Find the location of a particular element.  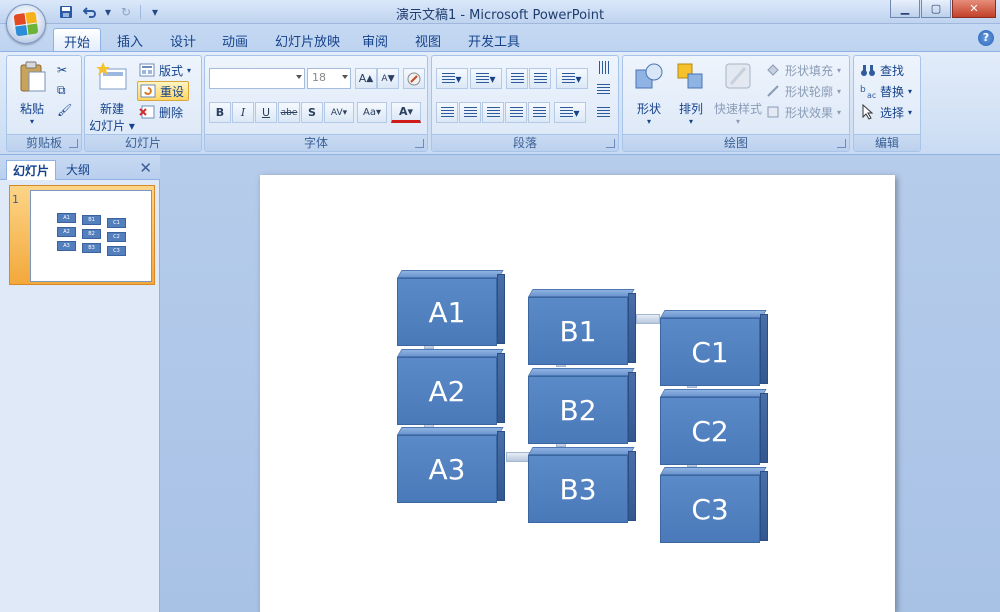

tab-slideshow: 幻灯片放映 is located at coordinates (307, 39).